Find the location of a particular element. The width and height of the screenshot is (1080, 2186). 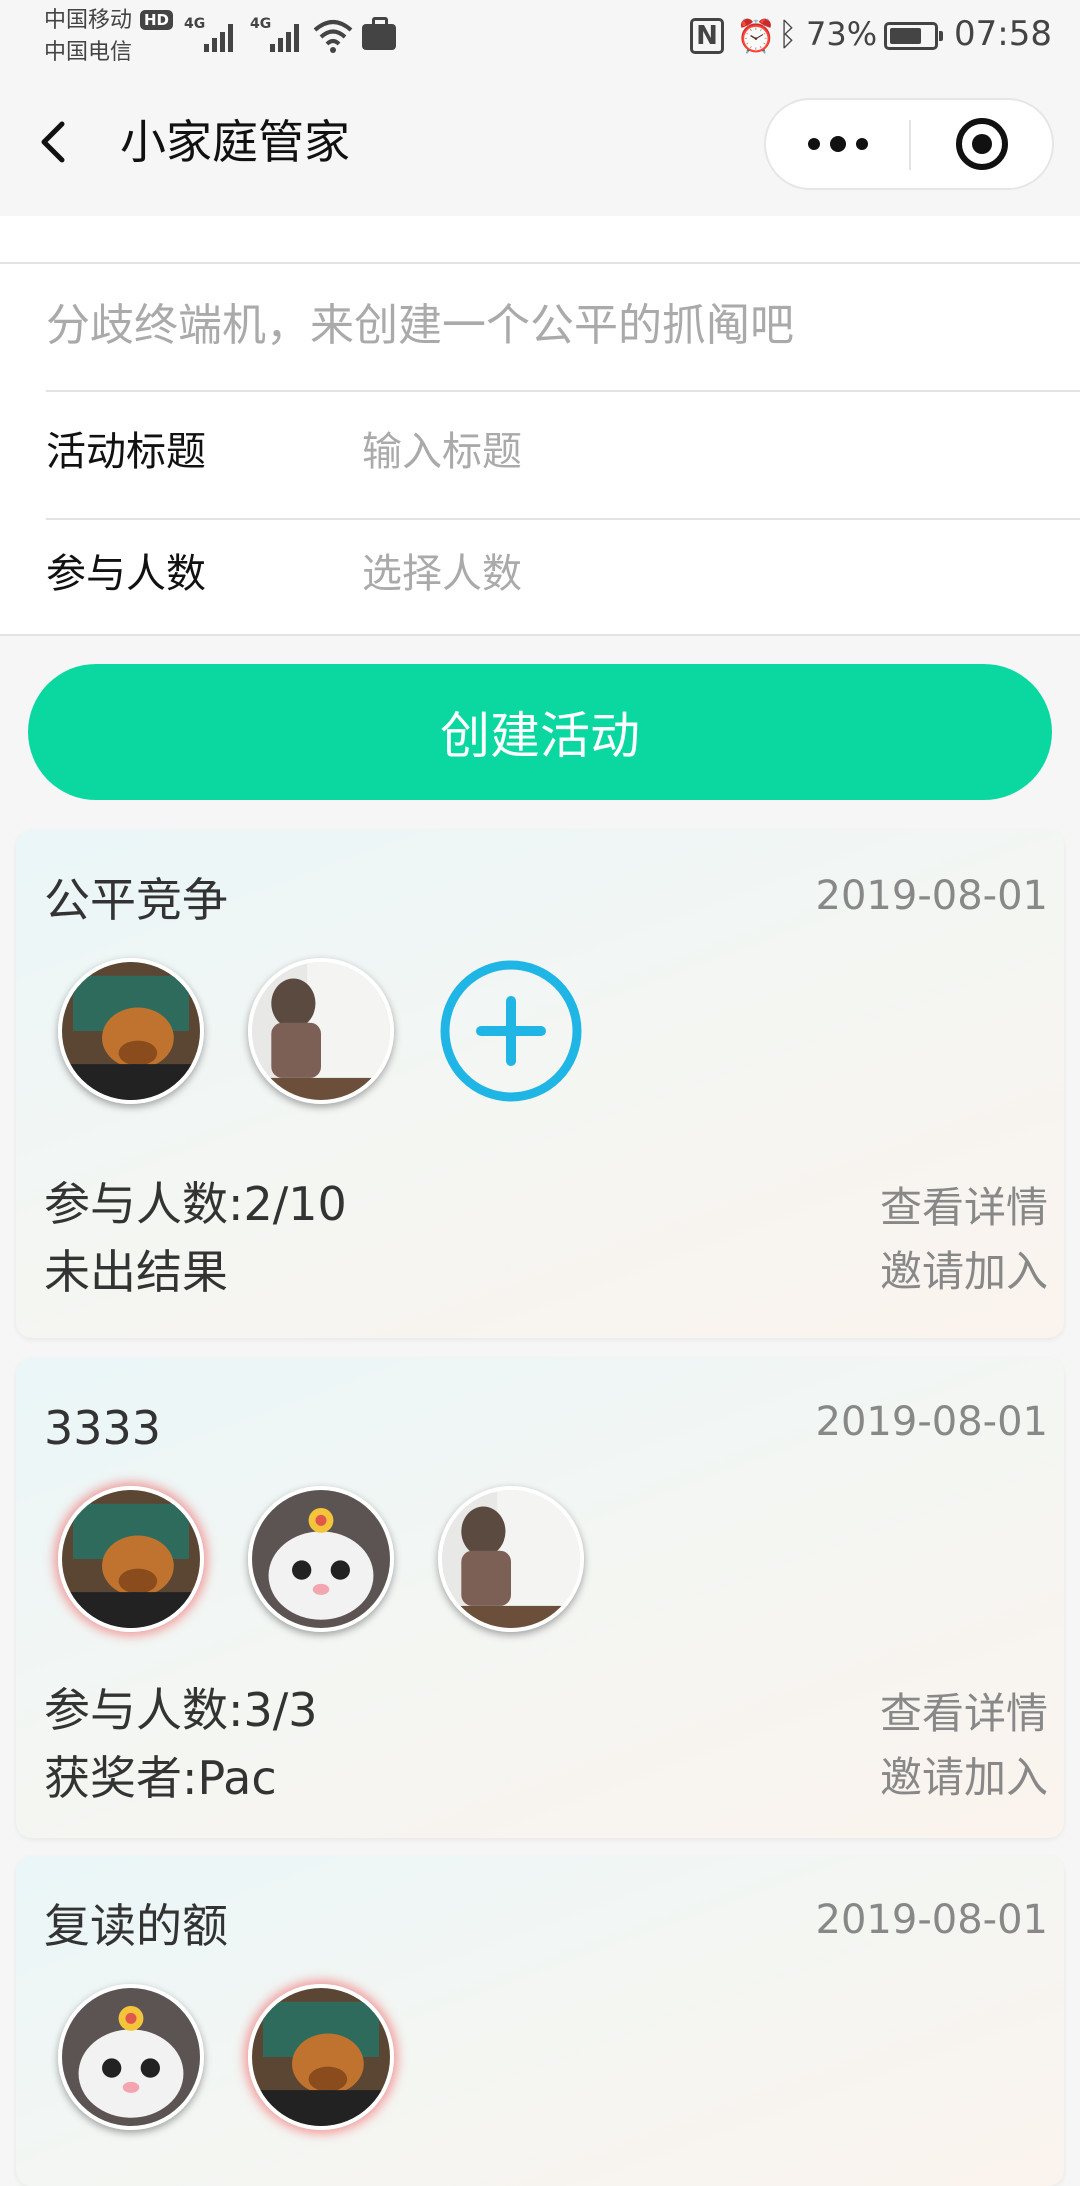

form-notice: 分歧终端机，来创建一个公平的抓阄吧 is located at coordinates (420, 325).